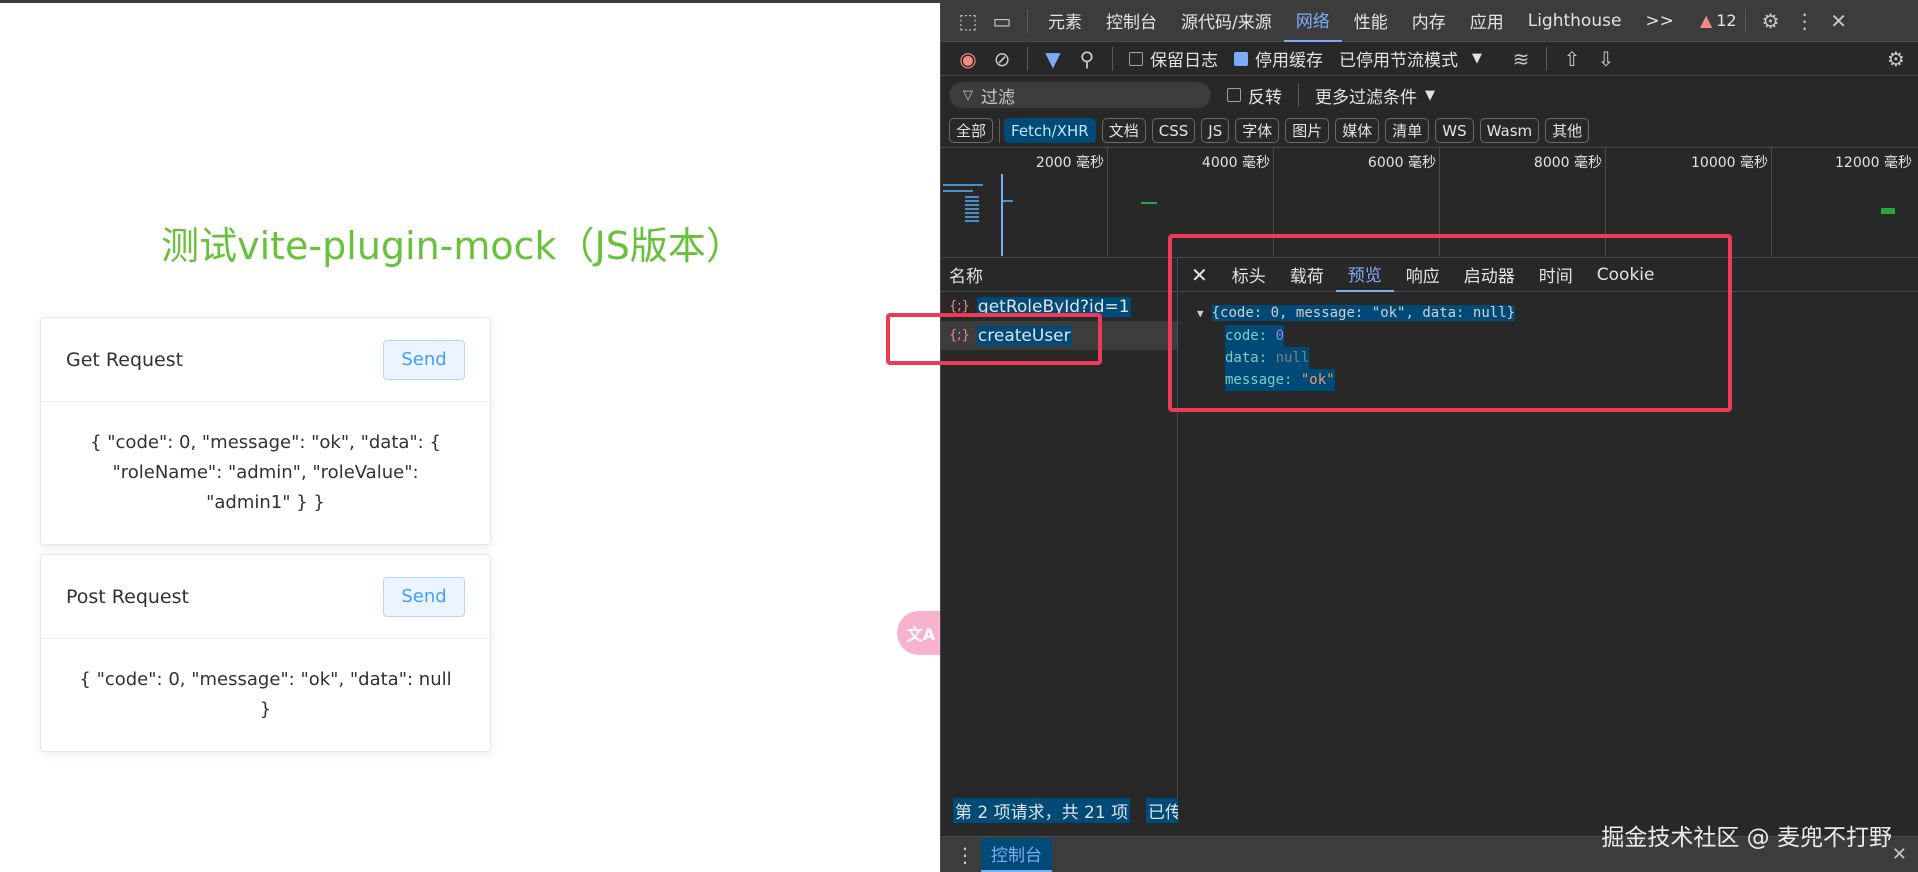  I want to click on page-title: 测试vite-plugin-mock（JS版本）, so click(452, 246).